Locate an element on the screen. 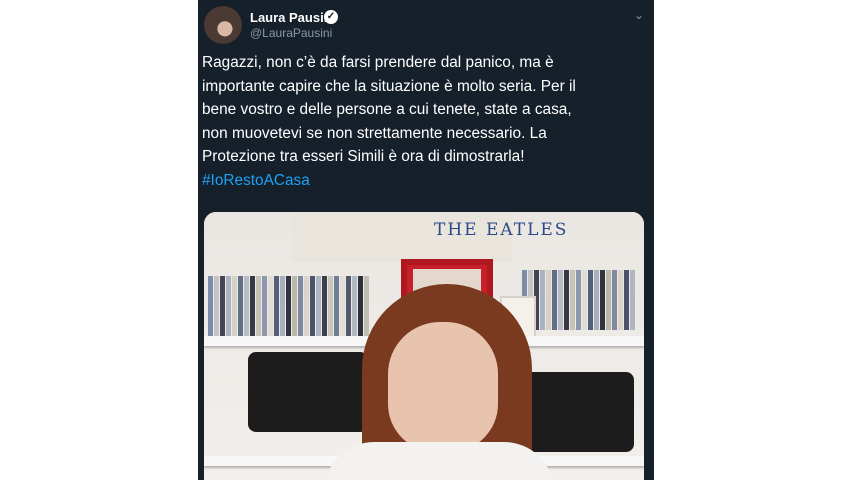 The width and height of the screenshot is (854, 480). poster-text: THE EATLES is located at coordinates (501, 230).